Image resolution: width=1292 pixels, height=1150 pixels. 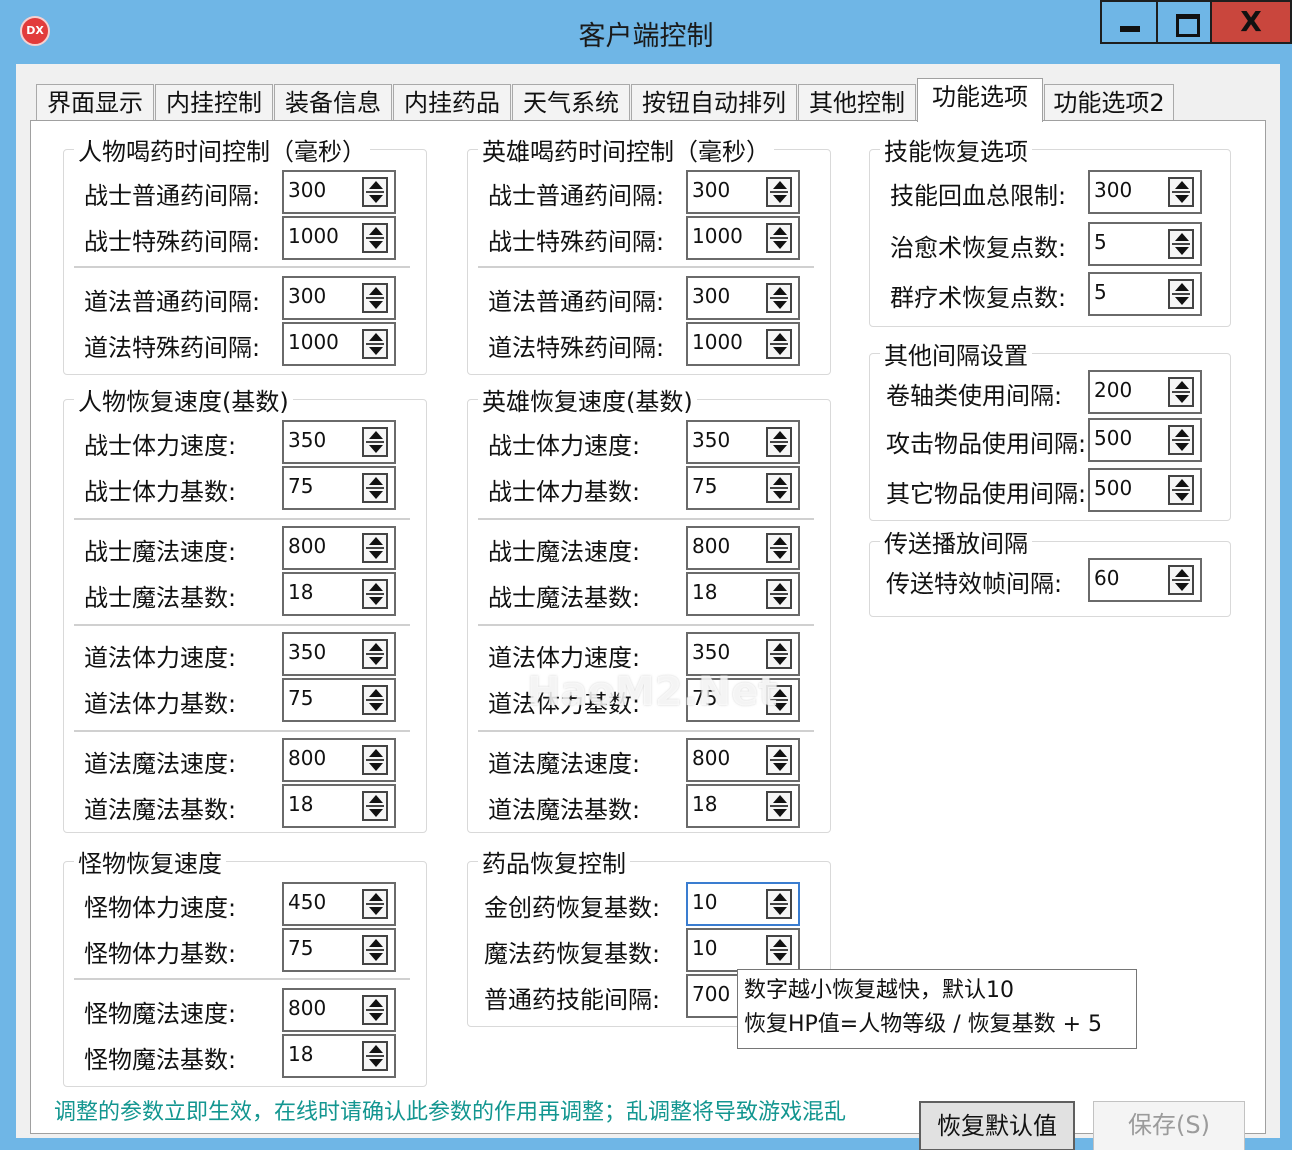 What do you see at coordinates (1129, 22) in the screenshot?
I see `minimize-button` at bounding box center [1129, 22].